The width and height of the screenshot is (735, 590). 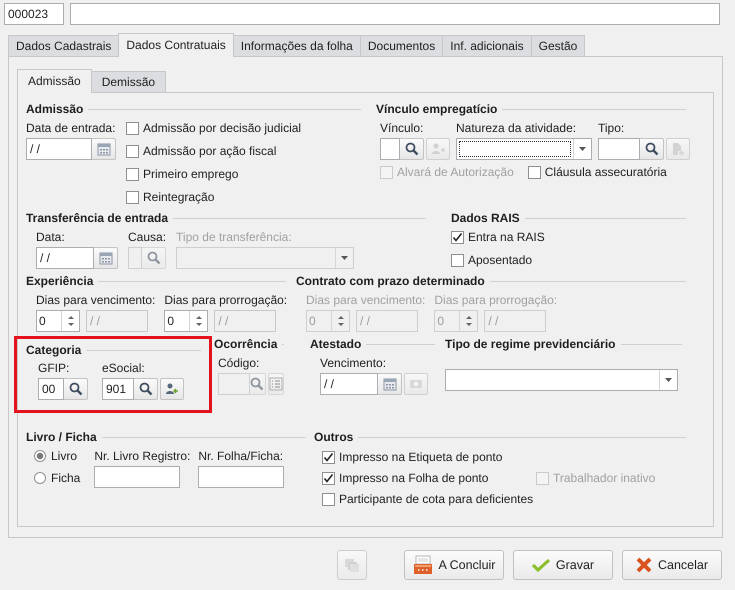 What do you see at coordinates (60, 281) in the screenshot?
I see `section-title: Experiência` at bounding box center [60, 281].